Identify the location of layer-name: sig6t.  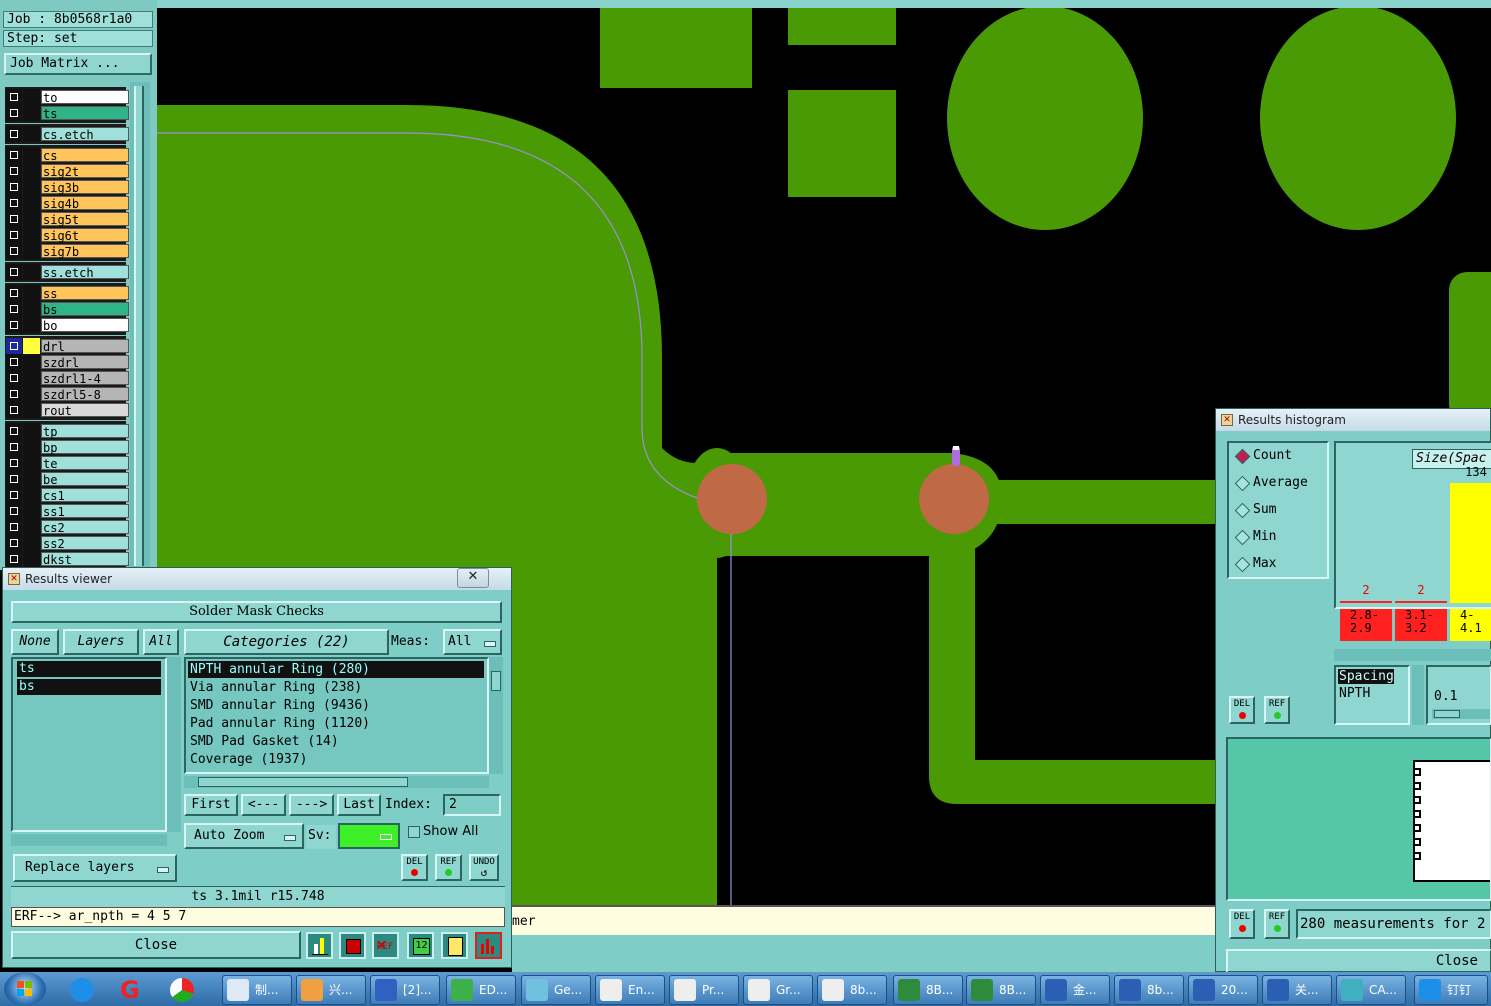
(85, 235).